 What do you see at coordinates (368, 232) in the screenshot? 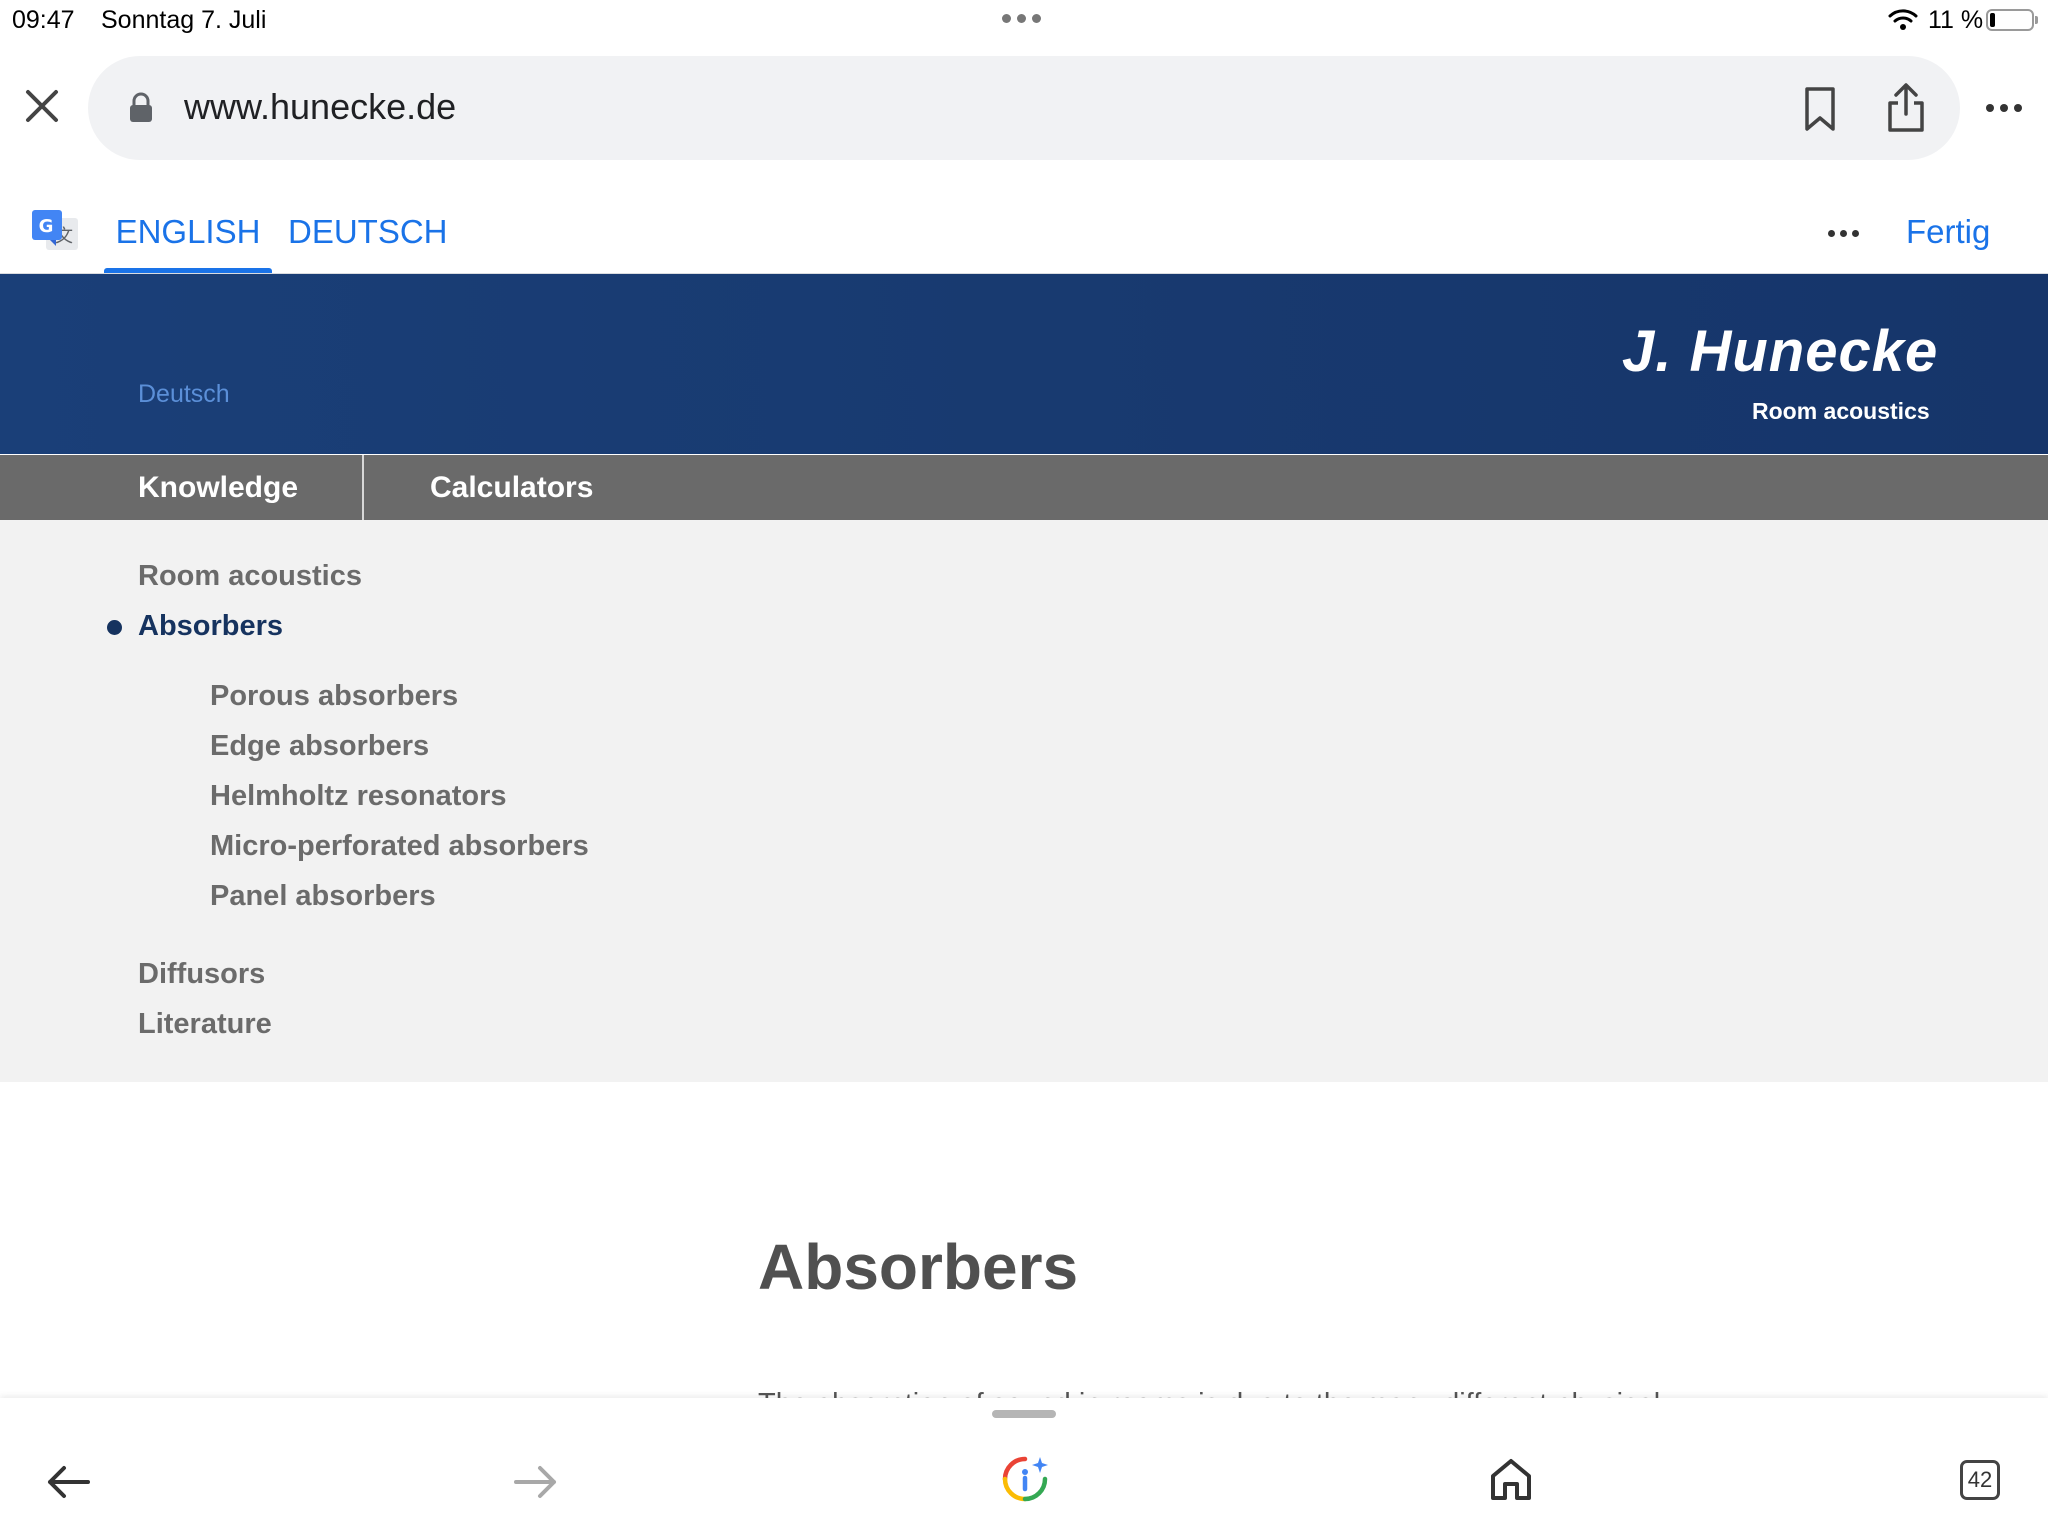
I see `tab-deutsch: DEUTSCH` at bounding box center [368, 232].